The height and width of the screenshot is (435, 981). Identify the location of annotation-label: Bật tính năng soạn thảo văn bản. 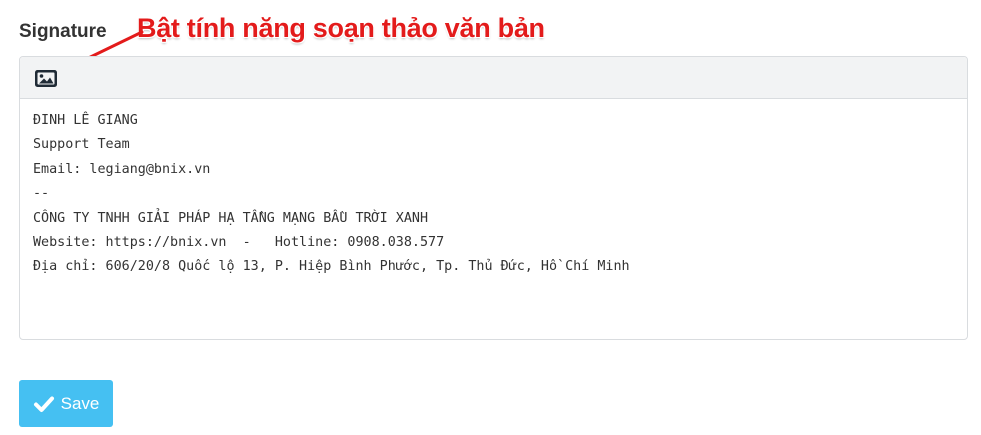
(341, 28).